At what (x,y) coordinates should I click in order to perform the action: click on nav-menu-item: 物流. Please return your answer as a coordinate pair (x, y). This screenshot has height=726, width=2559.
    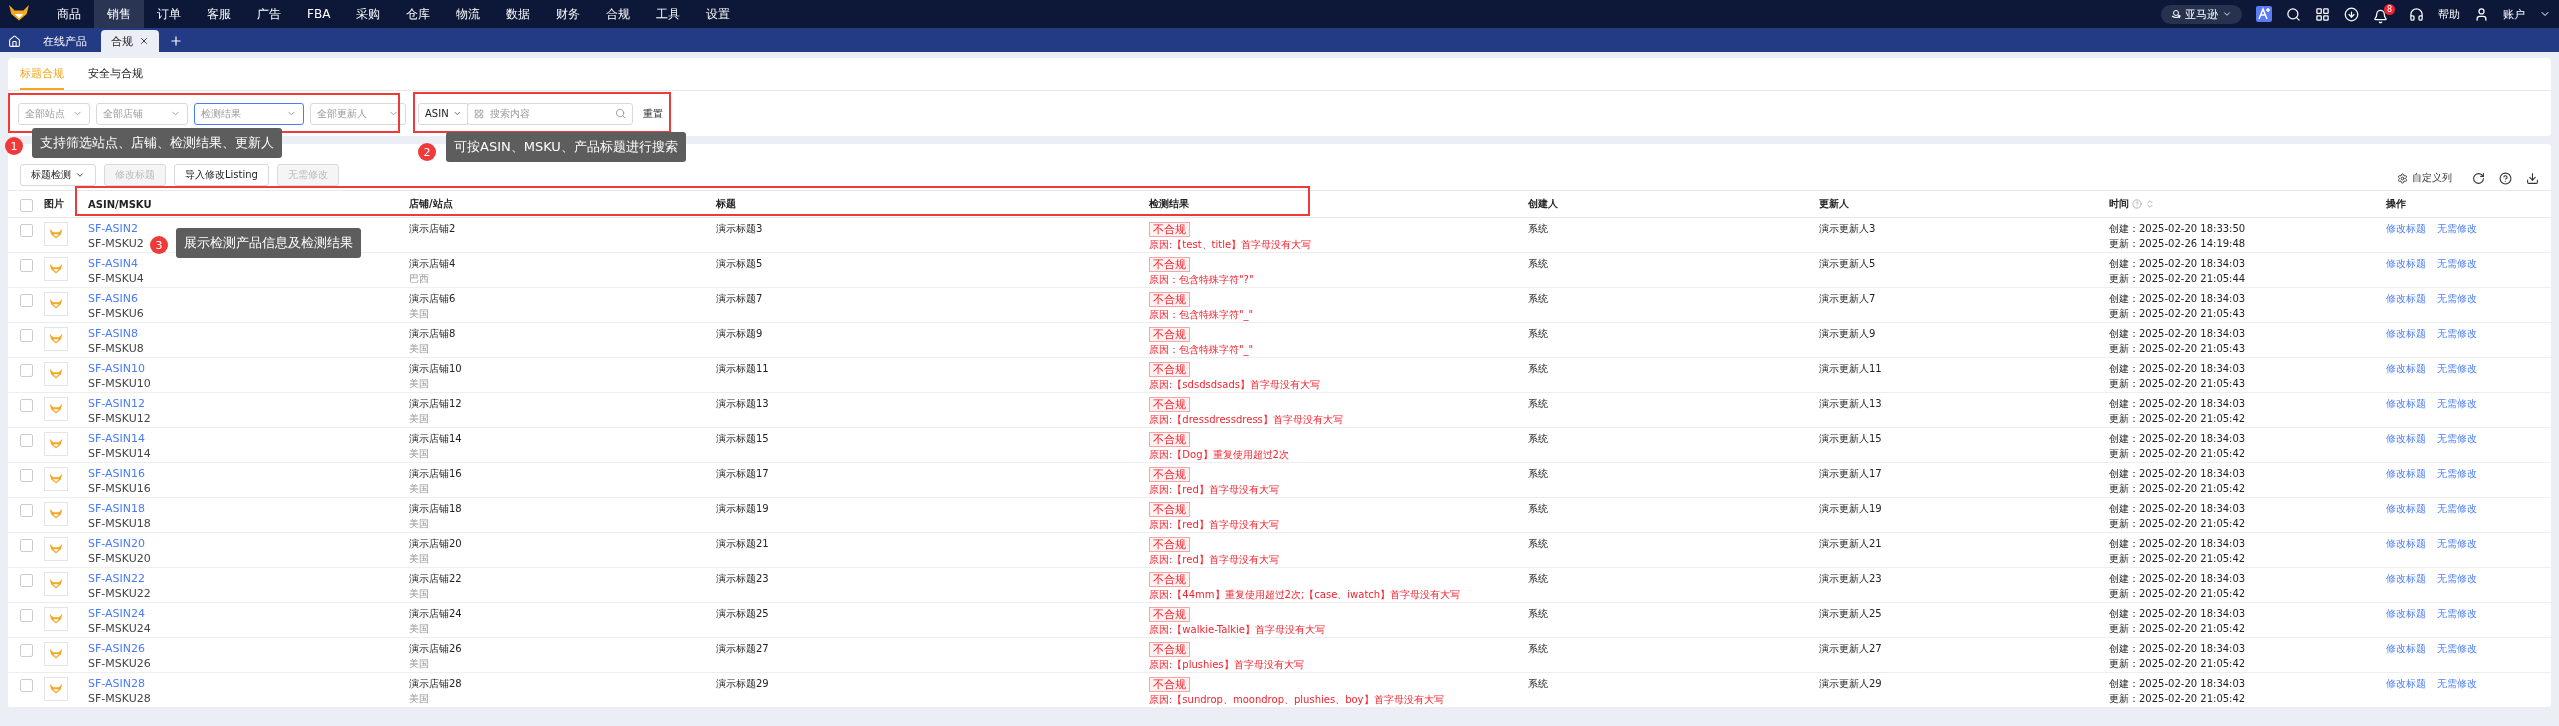
    Looking at the image, I should click on (468, 14).